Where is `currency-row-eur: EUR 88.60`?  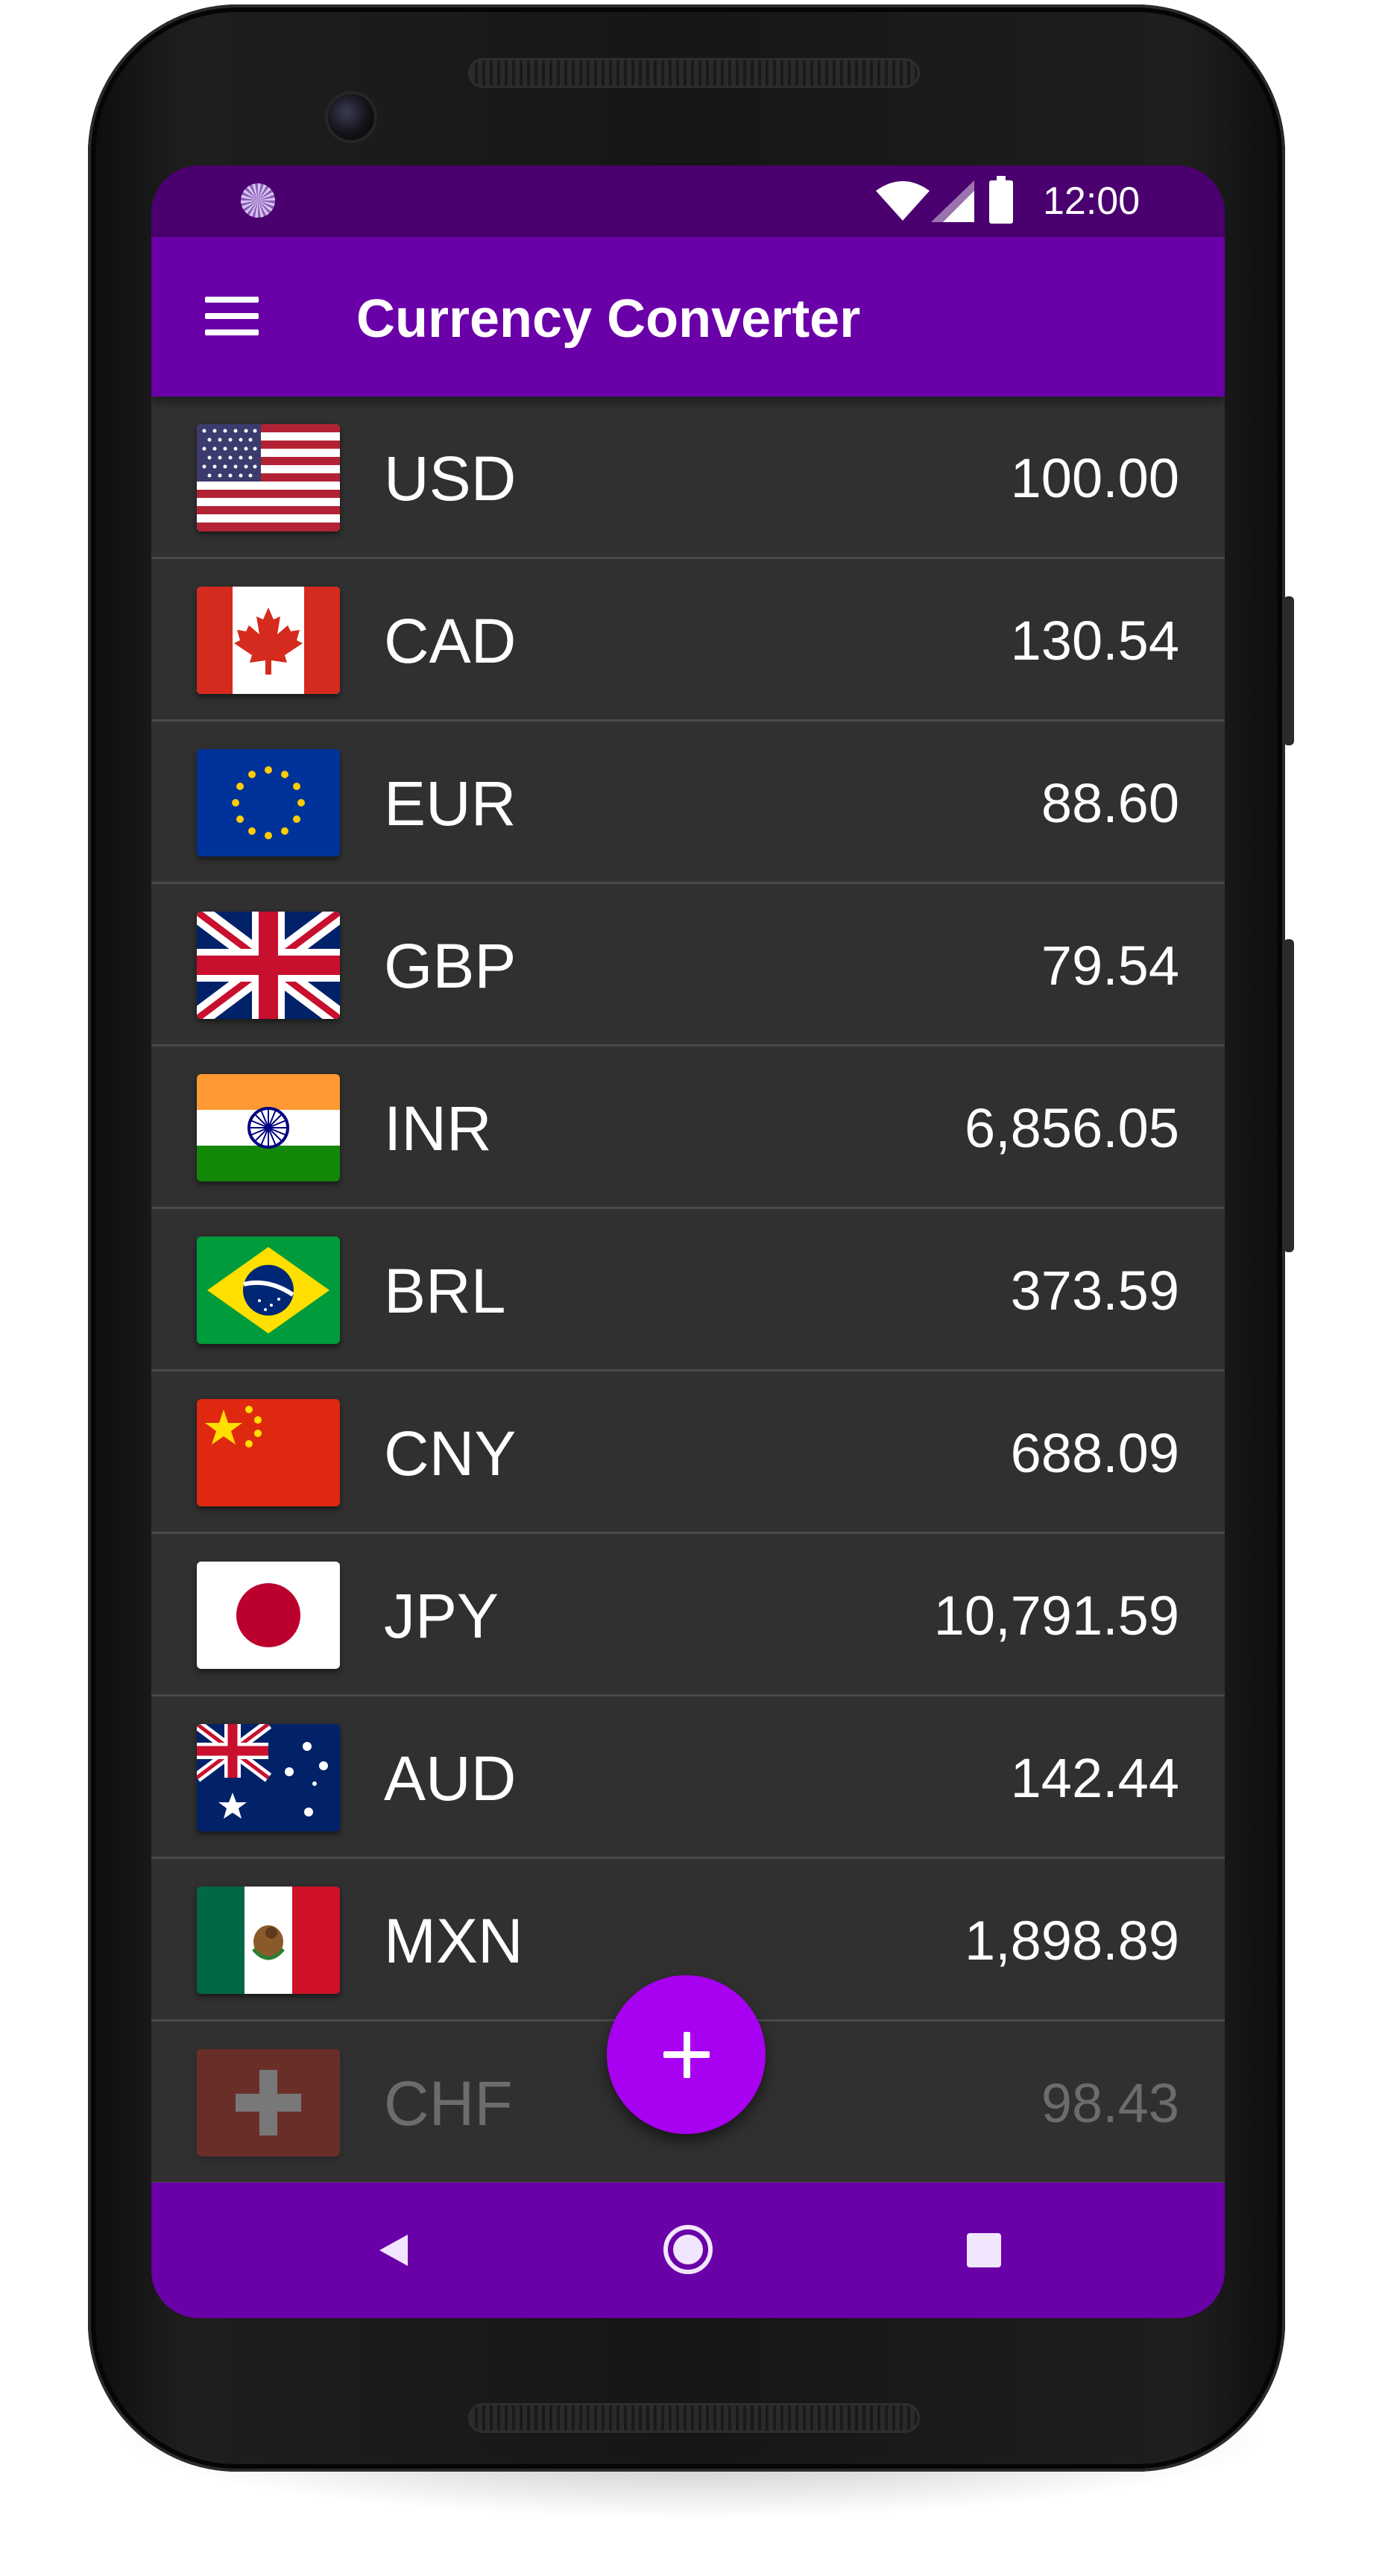 currency-row-eur: EUR 88.60 is located at coordinates (688, 803).